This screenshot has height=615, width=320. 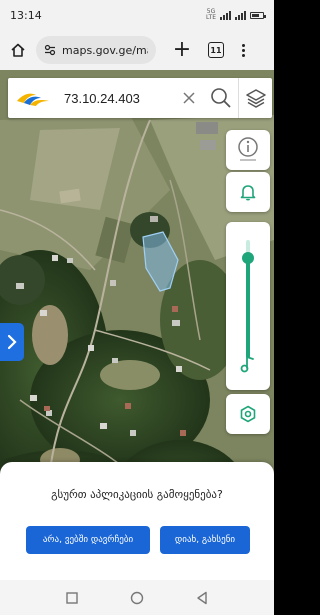 I want to click on volume-fill, so click(x=248, y=307).